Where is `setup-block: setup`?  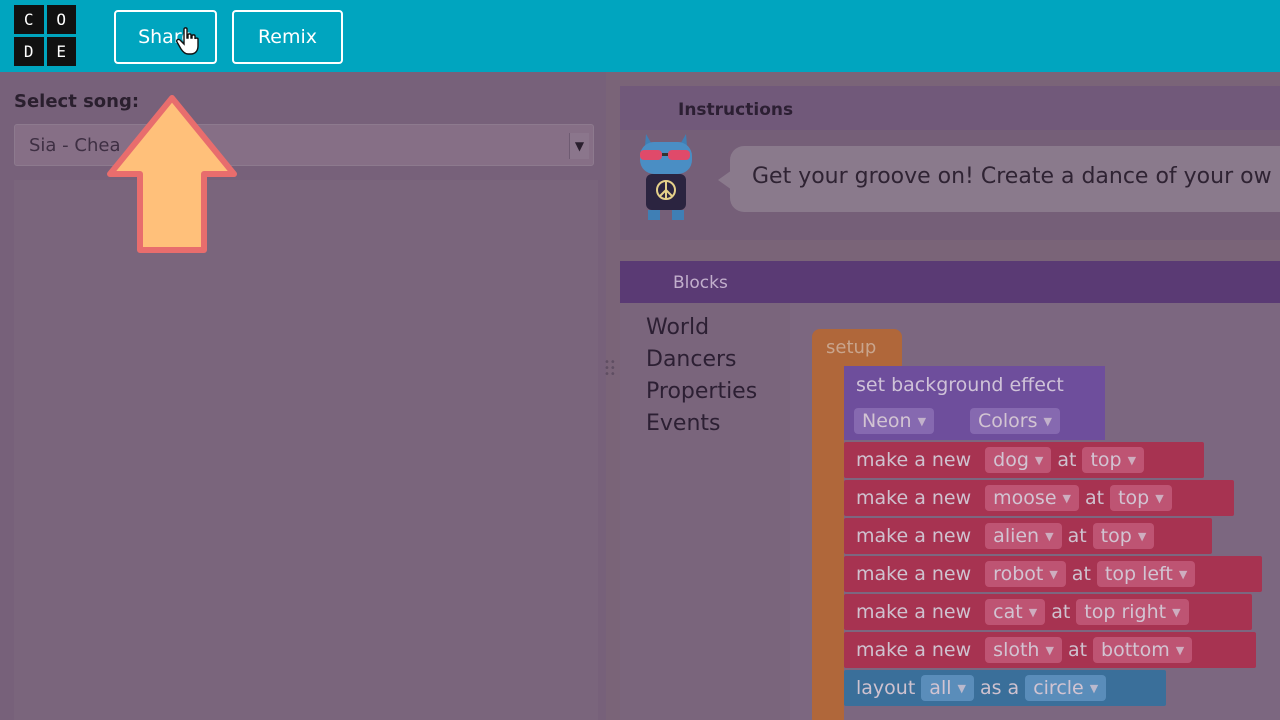 setup-block: setup is located at coordinates (857, 348).